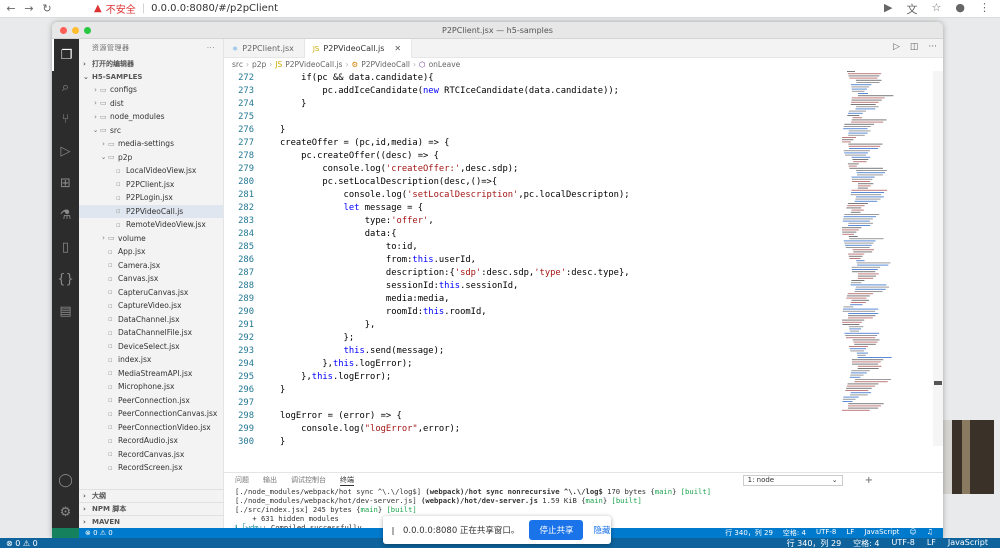 The width and height of the screenshot is (1000, 548). What do you see at coordinates (932, 47) in the screenshot?
I see `more-icon: ···` at bounding box center [932, 47].